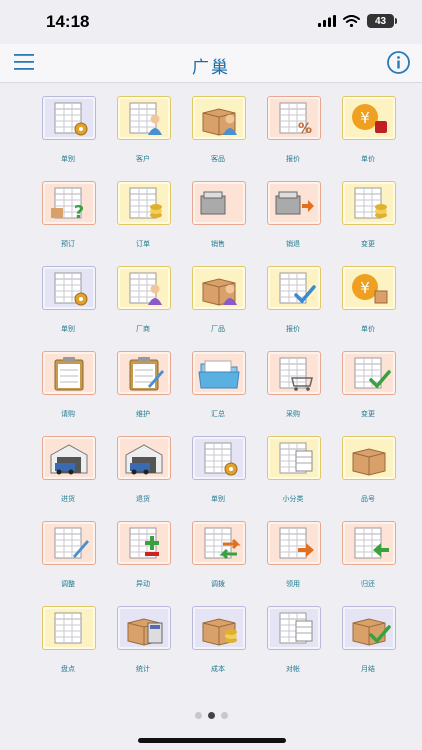 Image resolution: width=422 pixels, height=750 pixels. I want to click on sheet-cart-icon, so click(294, 373).